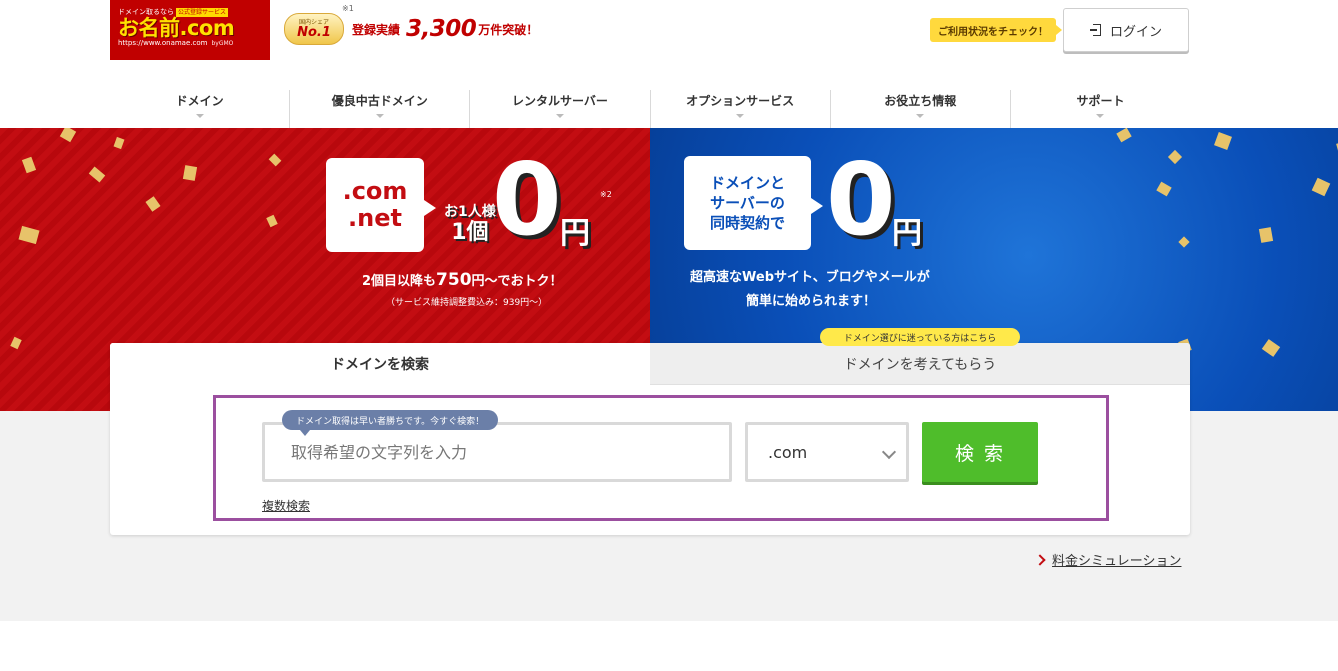  I want to click on login-icon, so click(1095, 30).